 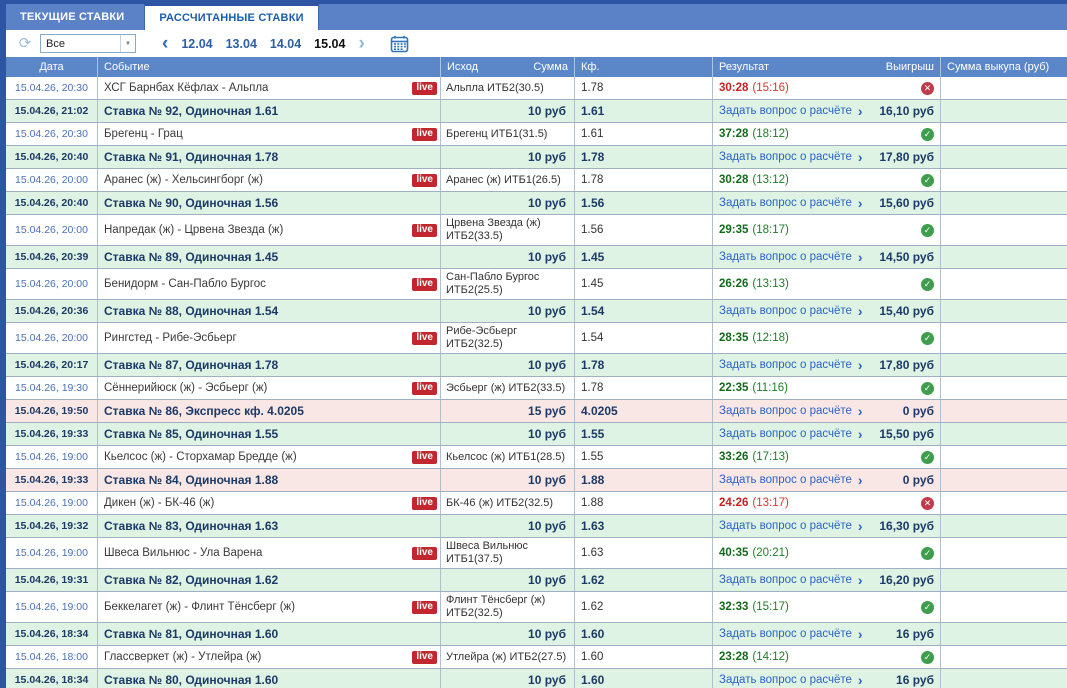 What do you see at coordinates (231, 17) in the screenshot?
I see `tab-calculated-bets: РАССЧИТАННЫЕ СТАВКИ` at bounding box center [231, 17].